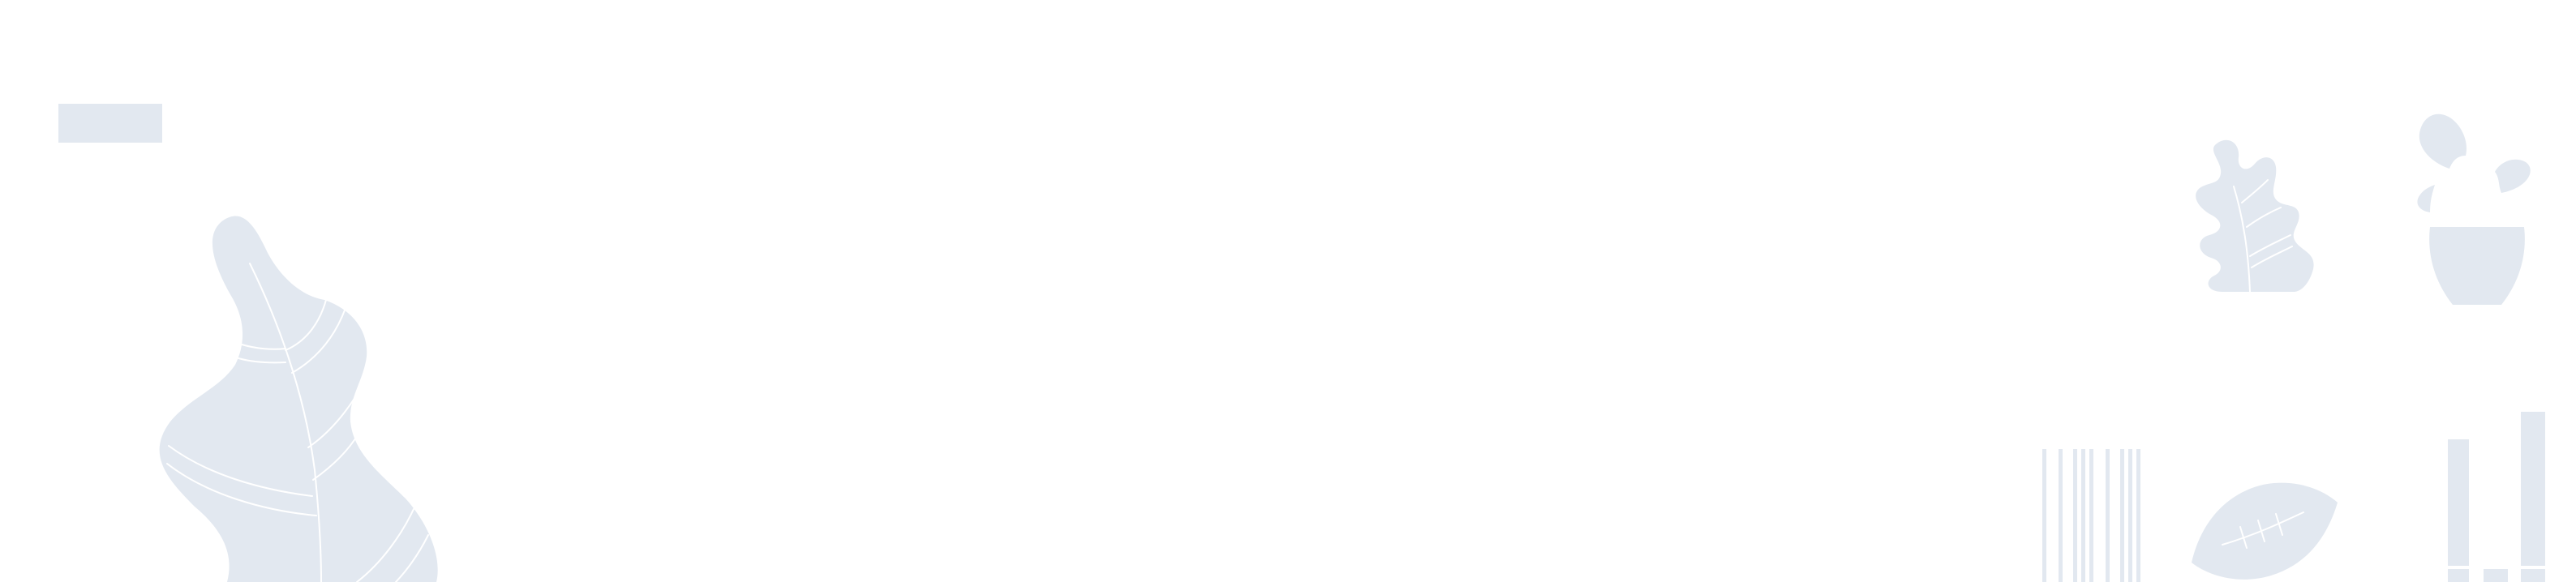  I want to click on bar-blocks-illustration, so click(2496, 497).